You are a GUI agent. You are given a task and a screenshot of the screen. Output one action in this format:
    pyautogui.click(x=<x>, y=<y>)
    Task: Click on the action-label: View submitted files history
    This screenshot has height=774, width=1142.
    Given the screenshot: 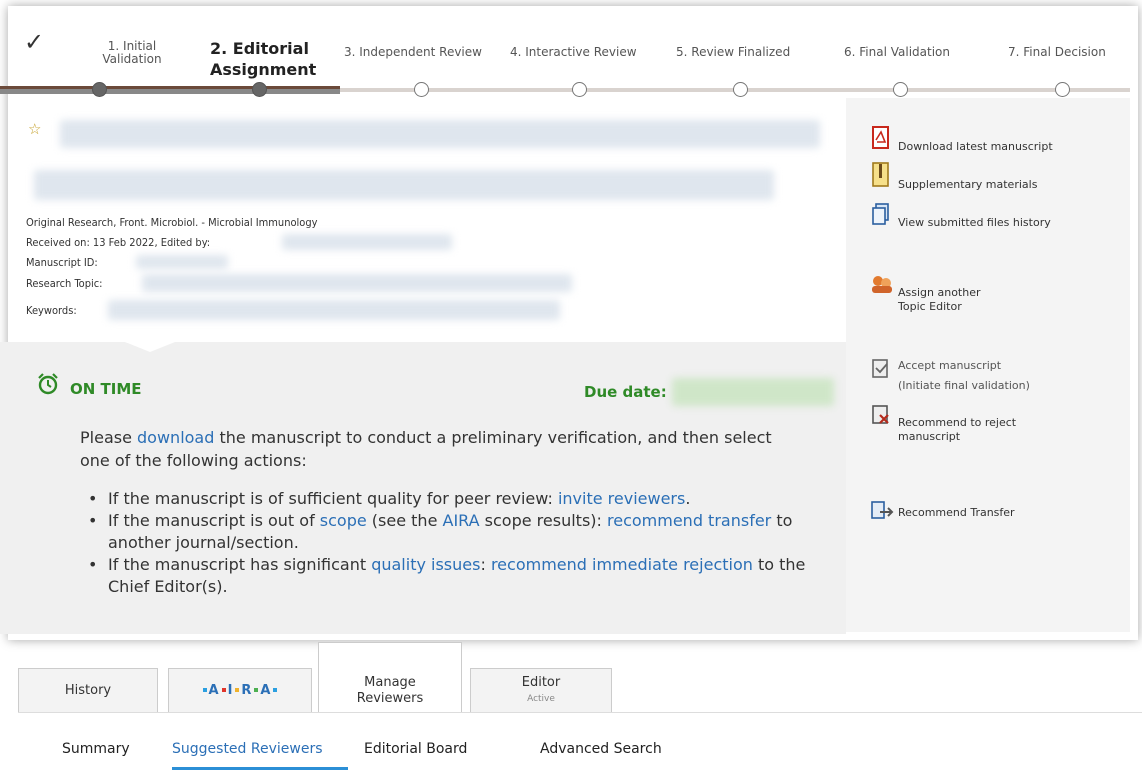 What is the action you would take?
    pyautogui.click(x=974, y=222)
    